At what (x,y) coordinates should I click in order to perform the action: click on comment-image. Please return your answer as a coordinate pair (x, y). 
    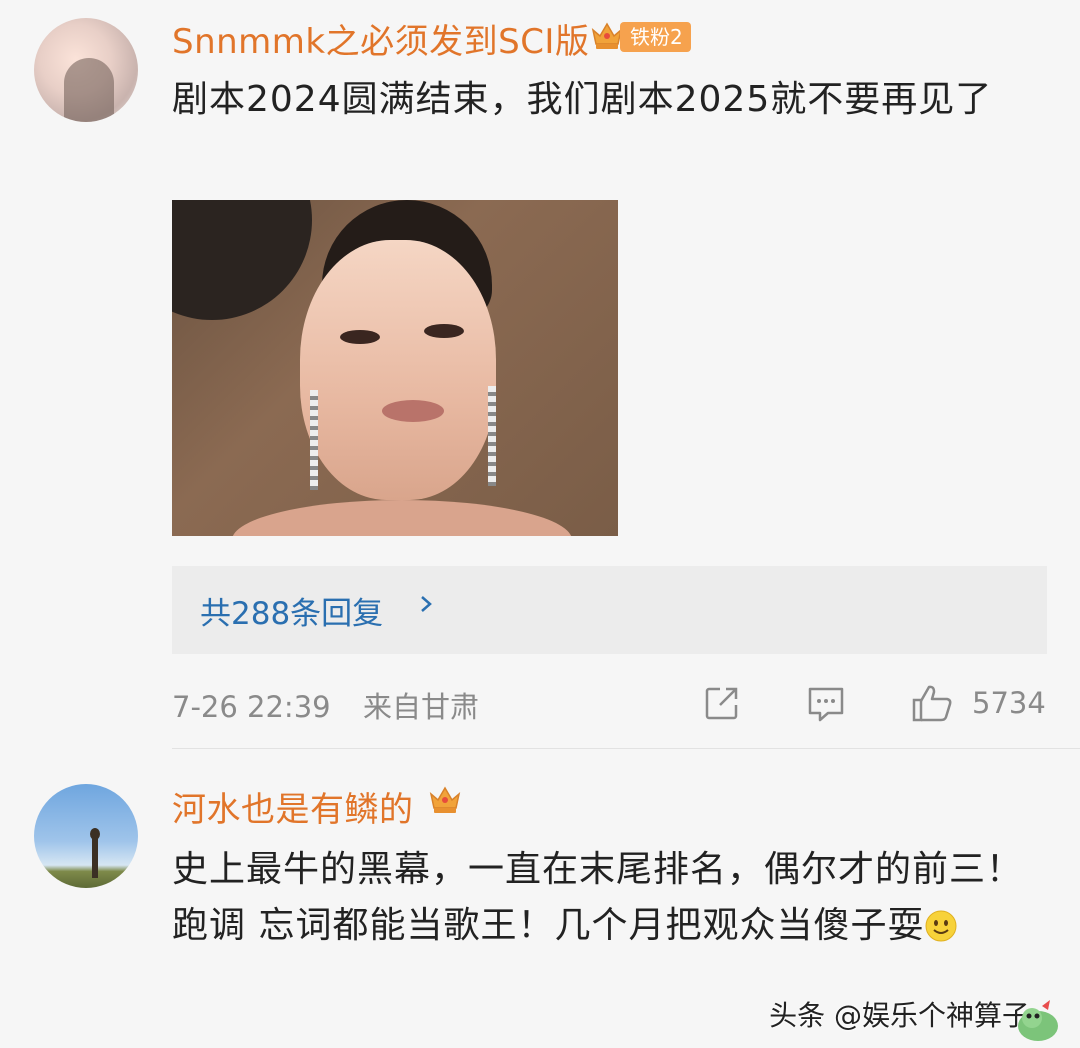
    Looking at the image, I should click on (395, 368).